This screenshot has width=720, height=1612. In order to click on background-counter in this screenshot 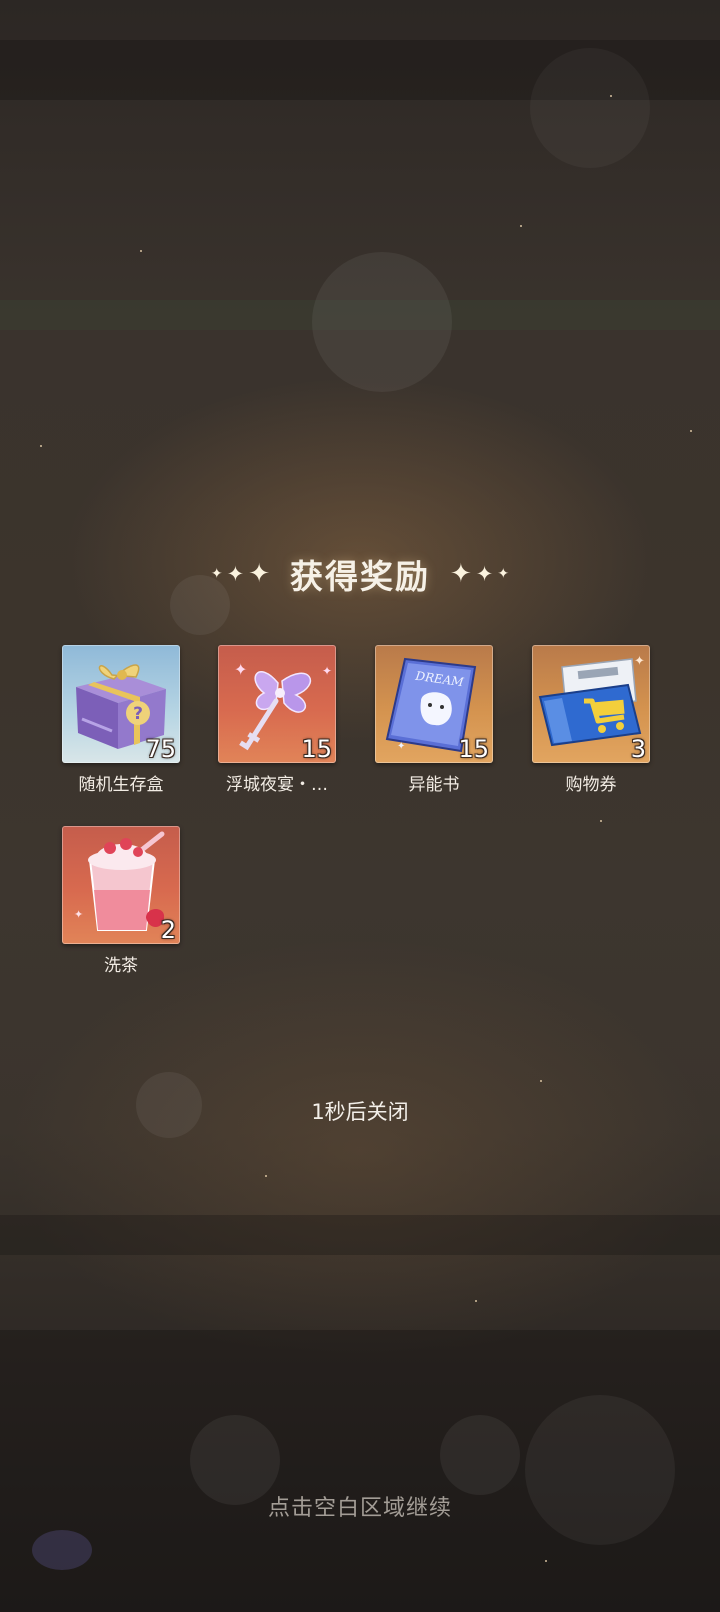, I will do `click(360, 1235)`.